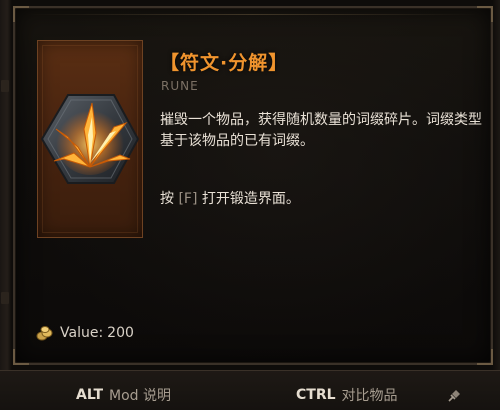  Describe the element at coordinates (321, 130) in the screenshot. I see `item-description: 摧毁一个物品，获得随机数量的词缀碎片。词缀类型基于该物品的已有词缀。` at that location.